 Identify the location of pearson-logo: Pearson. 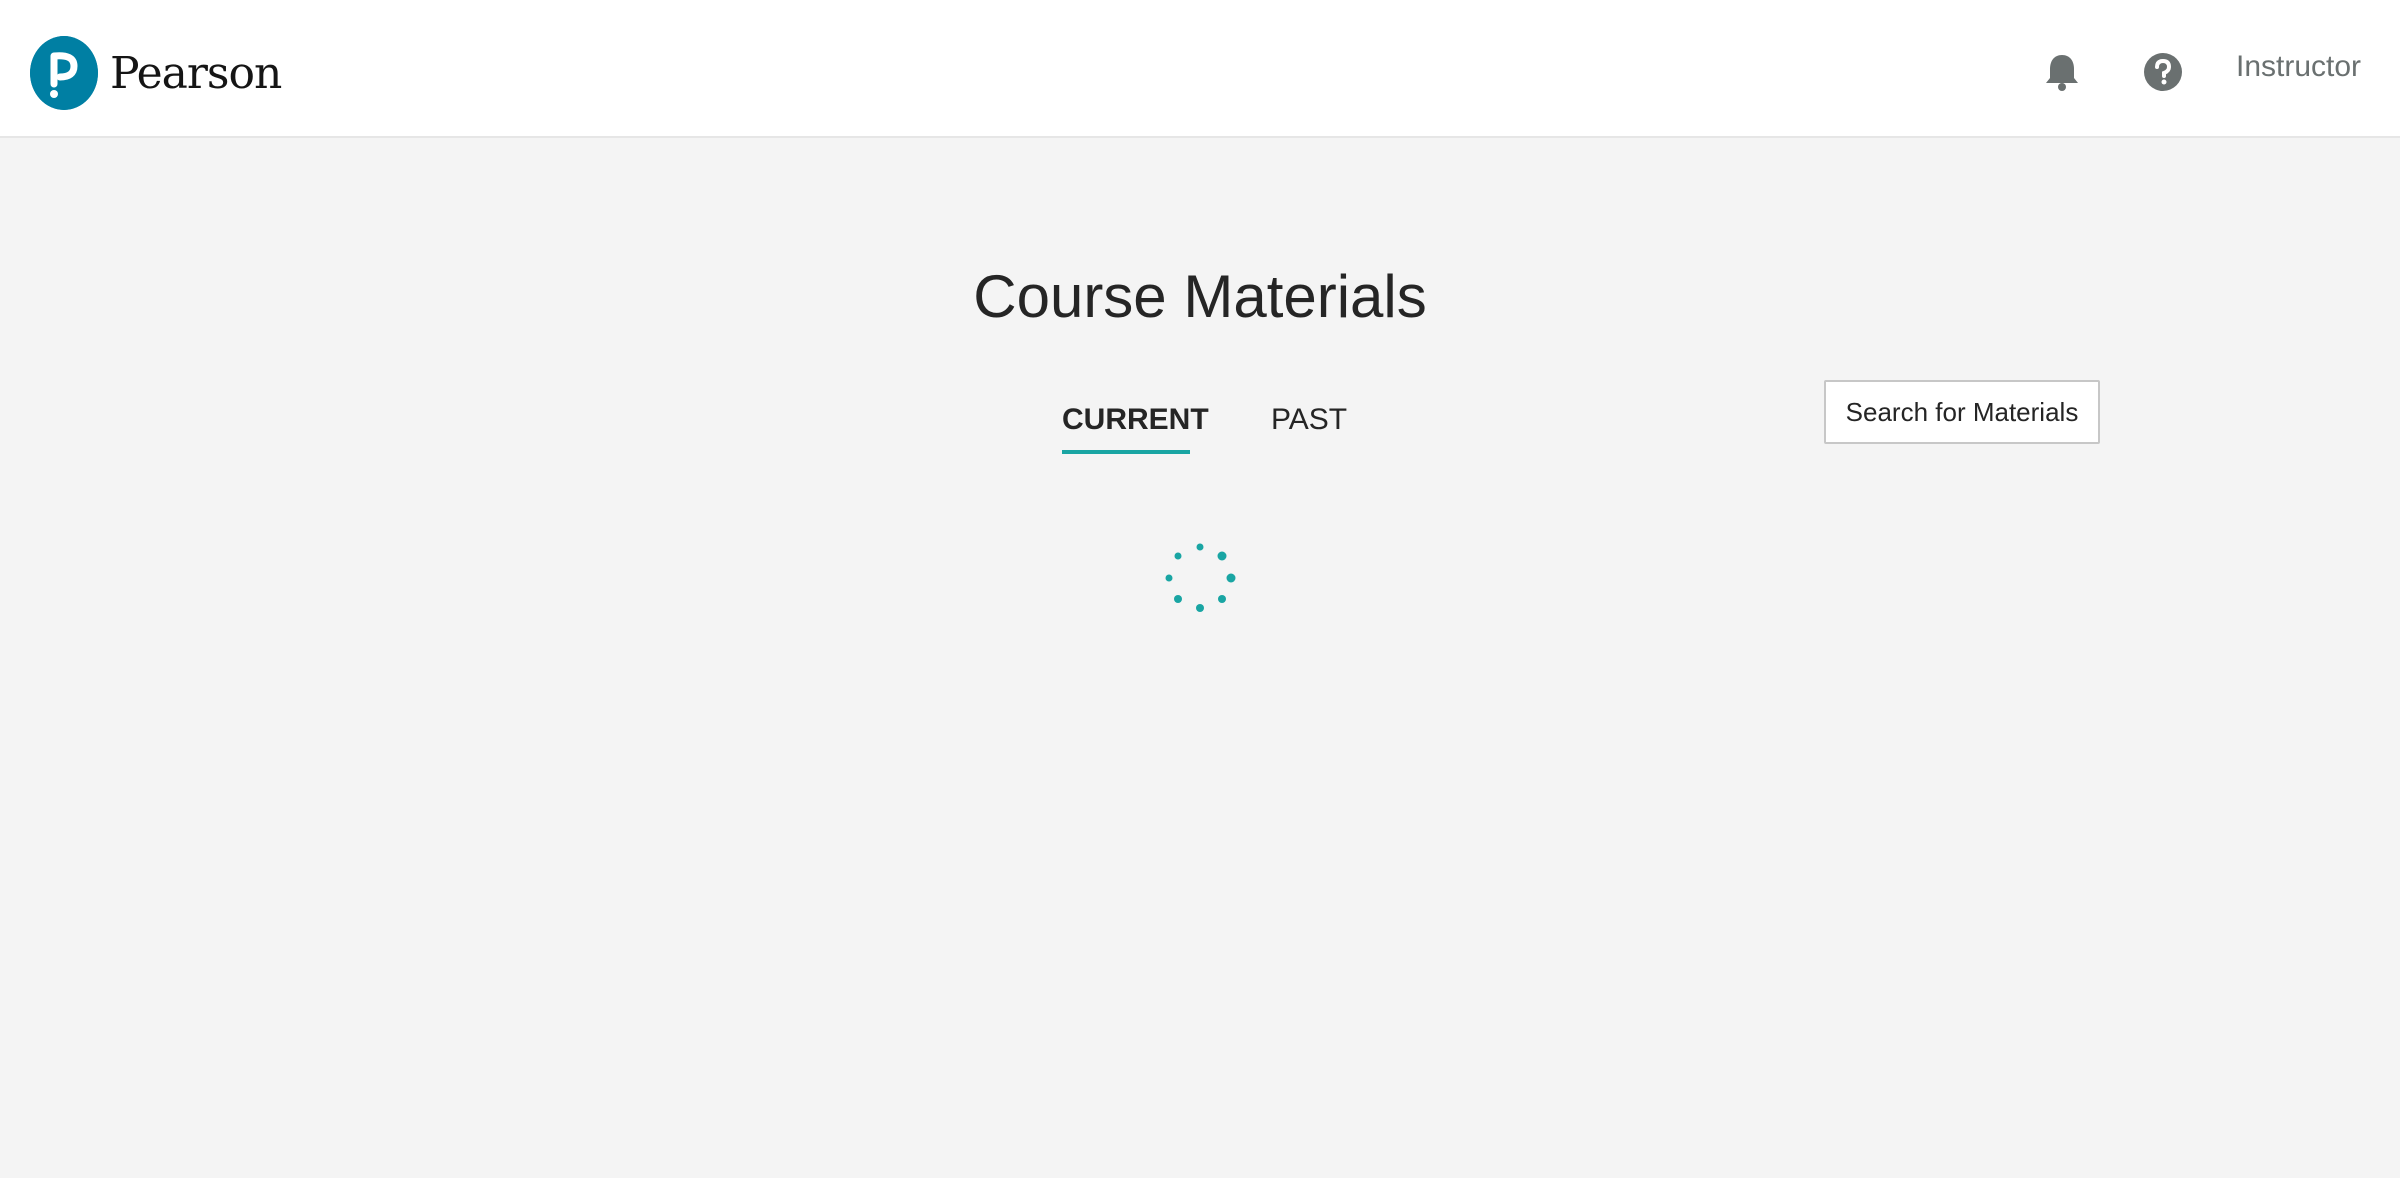
(156, 73).